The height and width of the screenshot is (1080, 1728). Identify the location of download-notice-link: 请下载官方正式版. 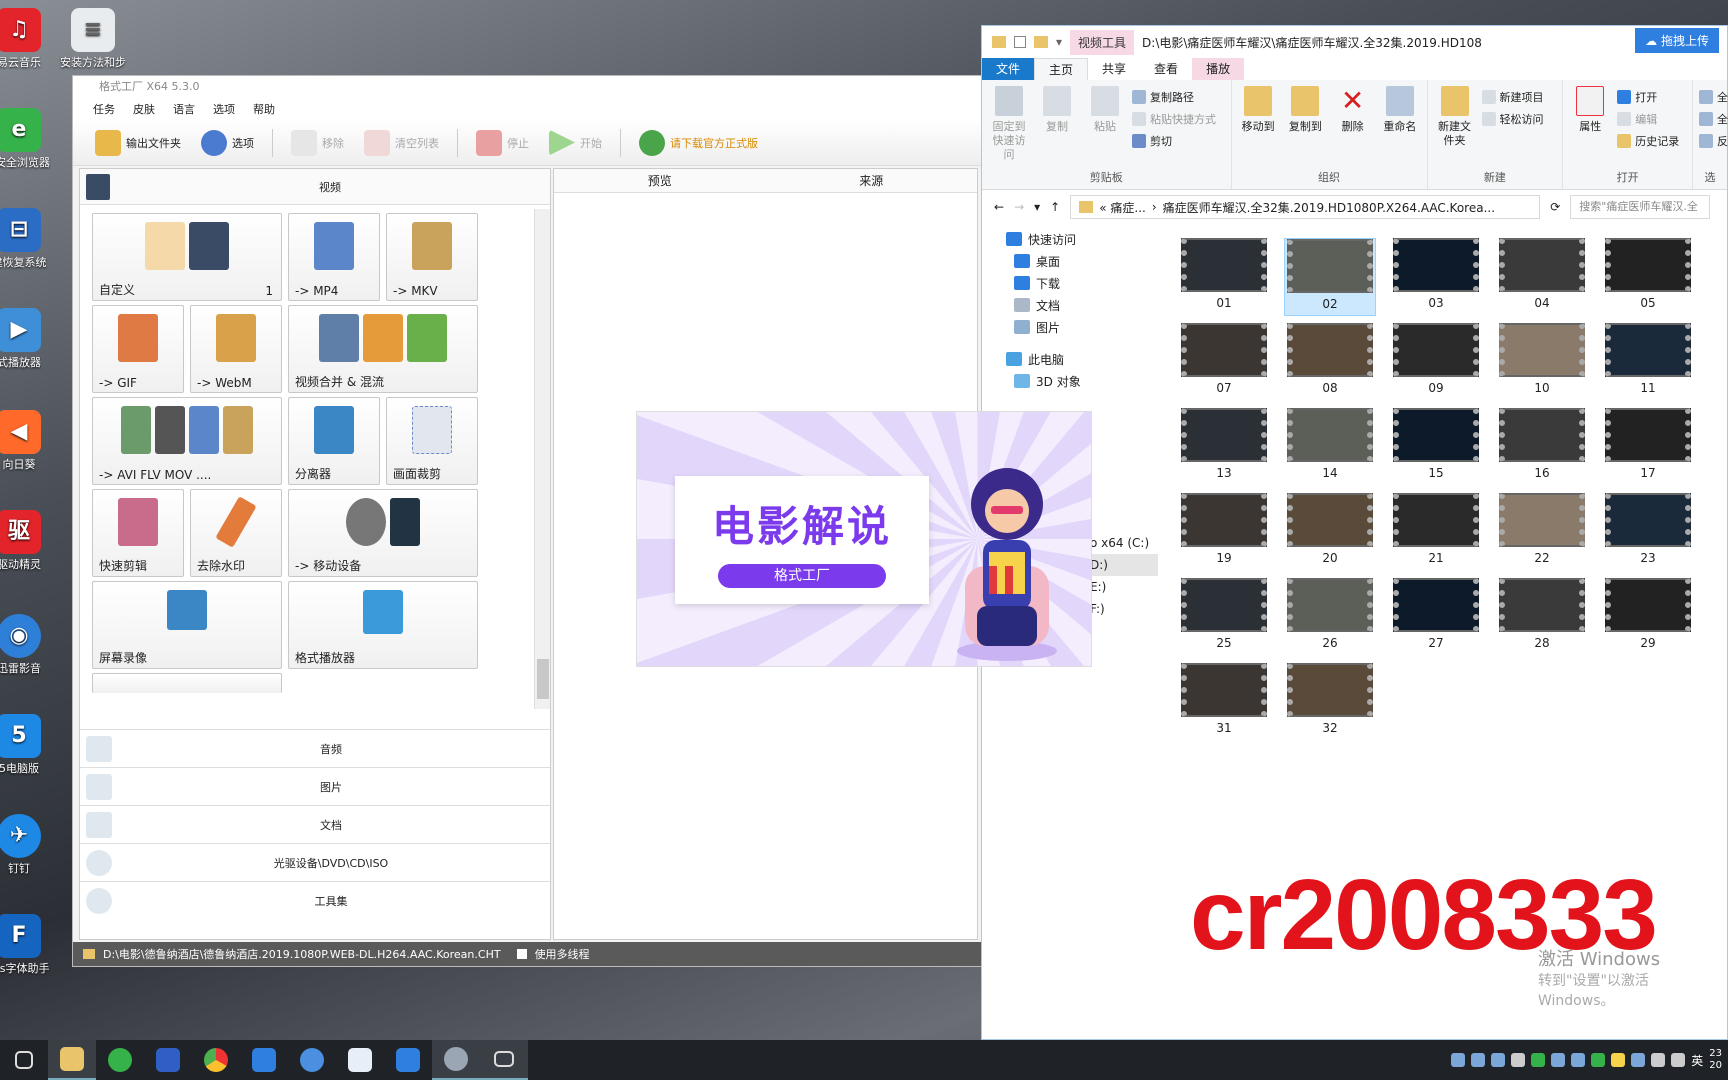
(698, 142).